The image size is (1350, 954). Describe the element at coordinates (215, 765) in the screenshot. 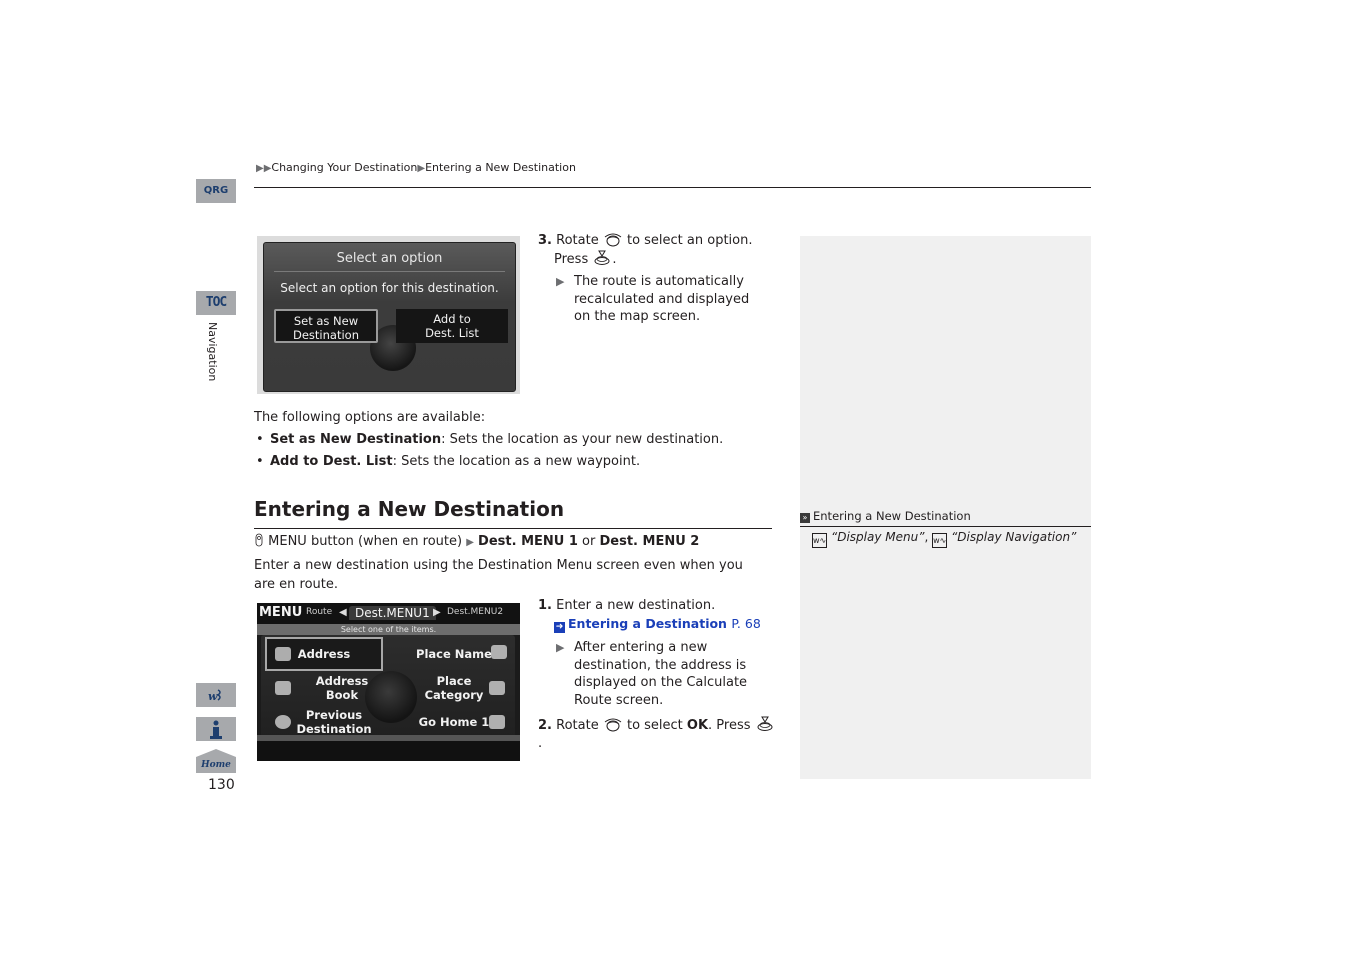

I see `svg-text: Home` at that location.